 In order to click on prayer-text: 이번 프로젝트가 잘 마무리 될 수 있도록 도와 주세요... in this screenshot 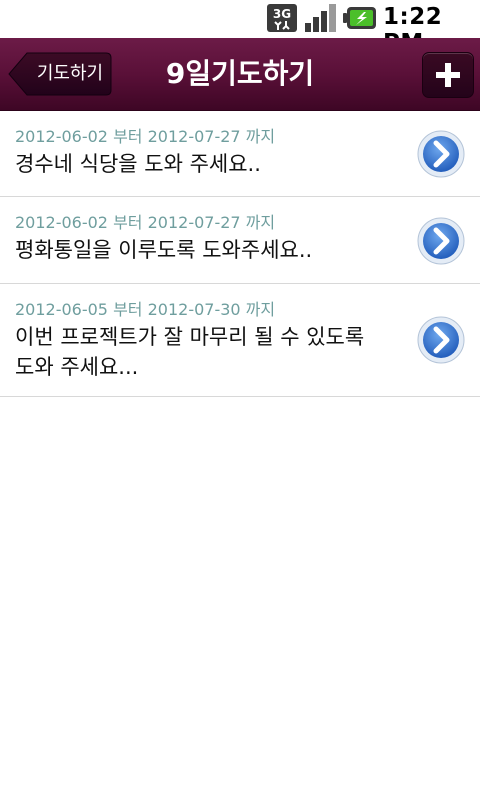, I will do `click(190, 352)`.